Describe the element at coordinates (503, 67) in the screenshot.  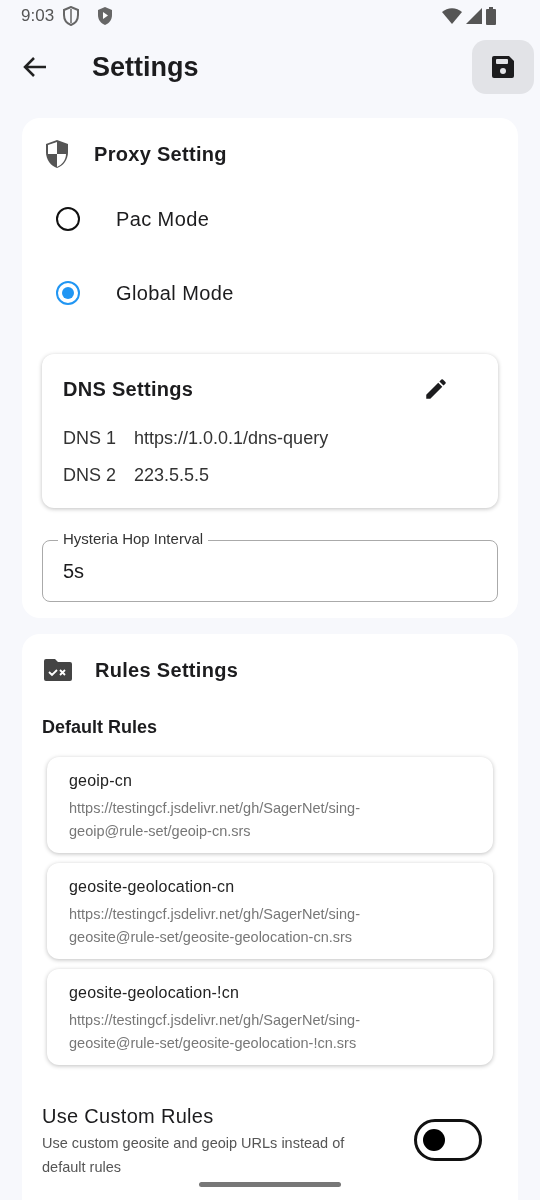
I see `save-button` at that location.